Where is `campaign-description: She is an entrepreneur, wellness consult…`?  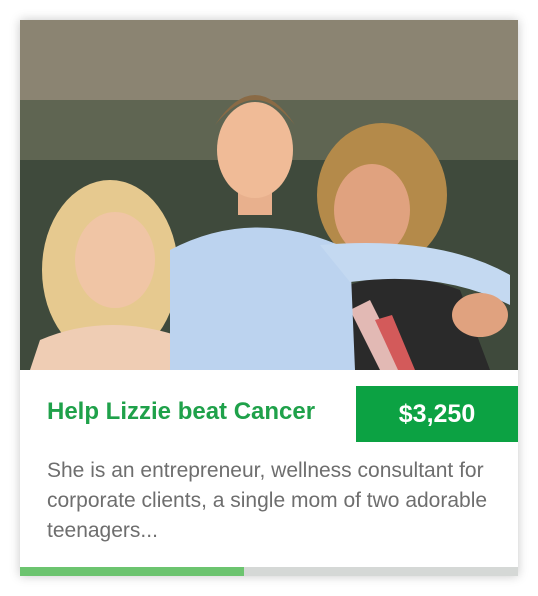
campaign-description: She is an entrepreneur, wellness consult… is located at coordinates (267, 500).